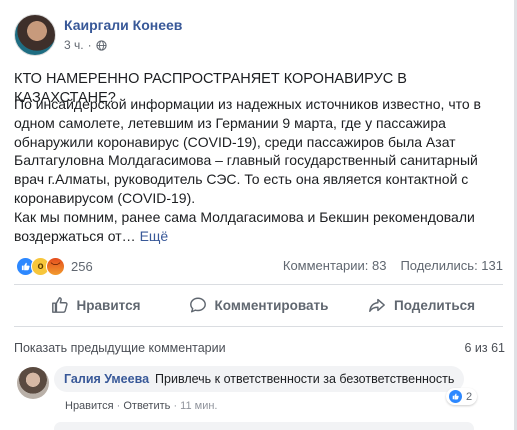  I want to click on share-button: Поделиться, so click(421, 305).